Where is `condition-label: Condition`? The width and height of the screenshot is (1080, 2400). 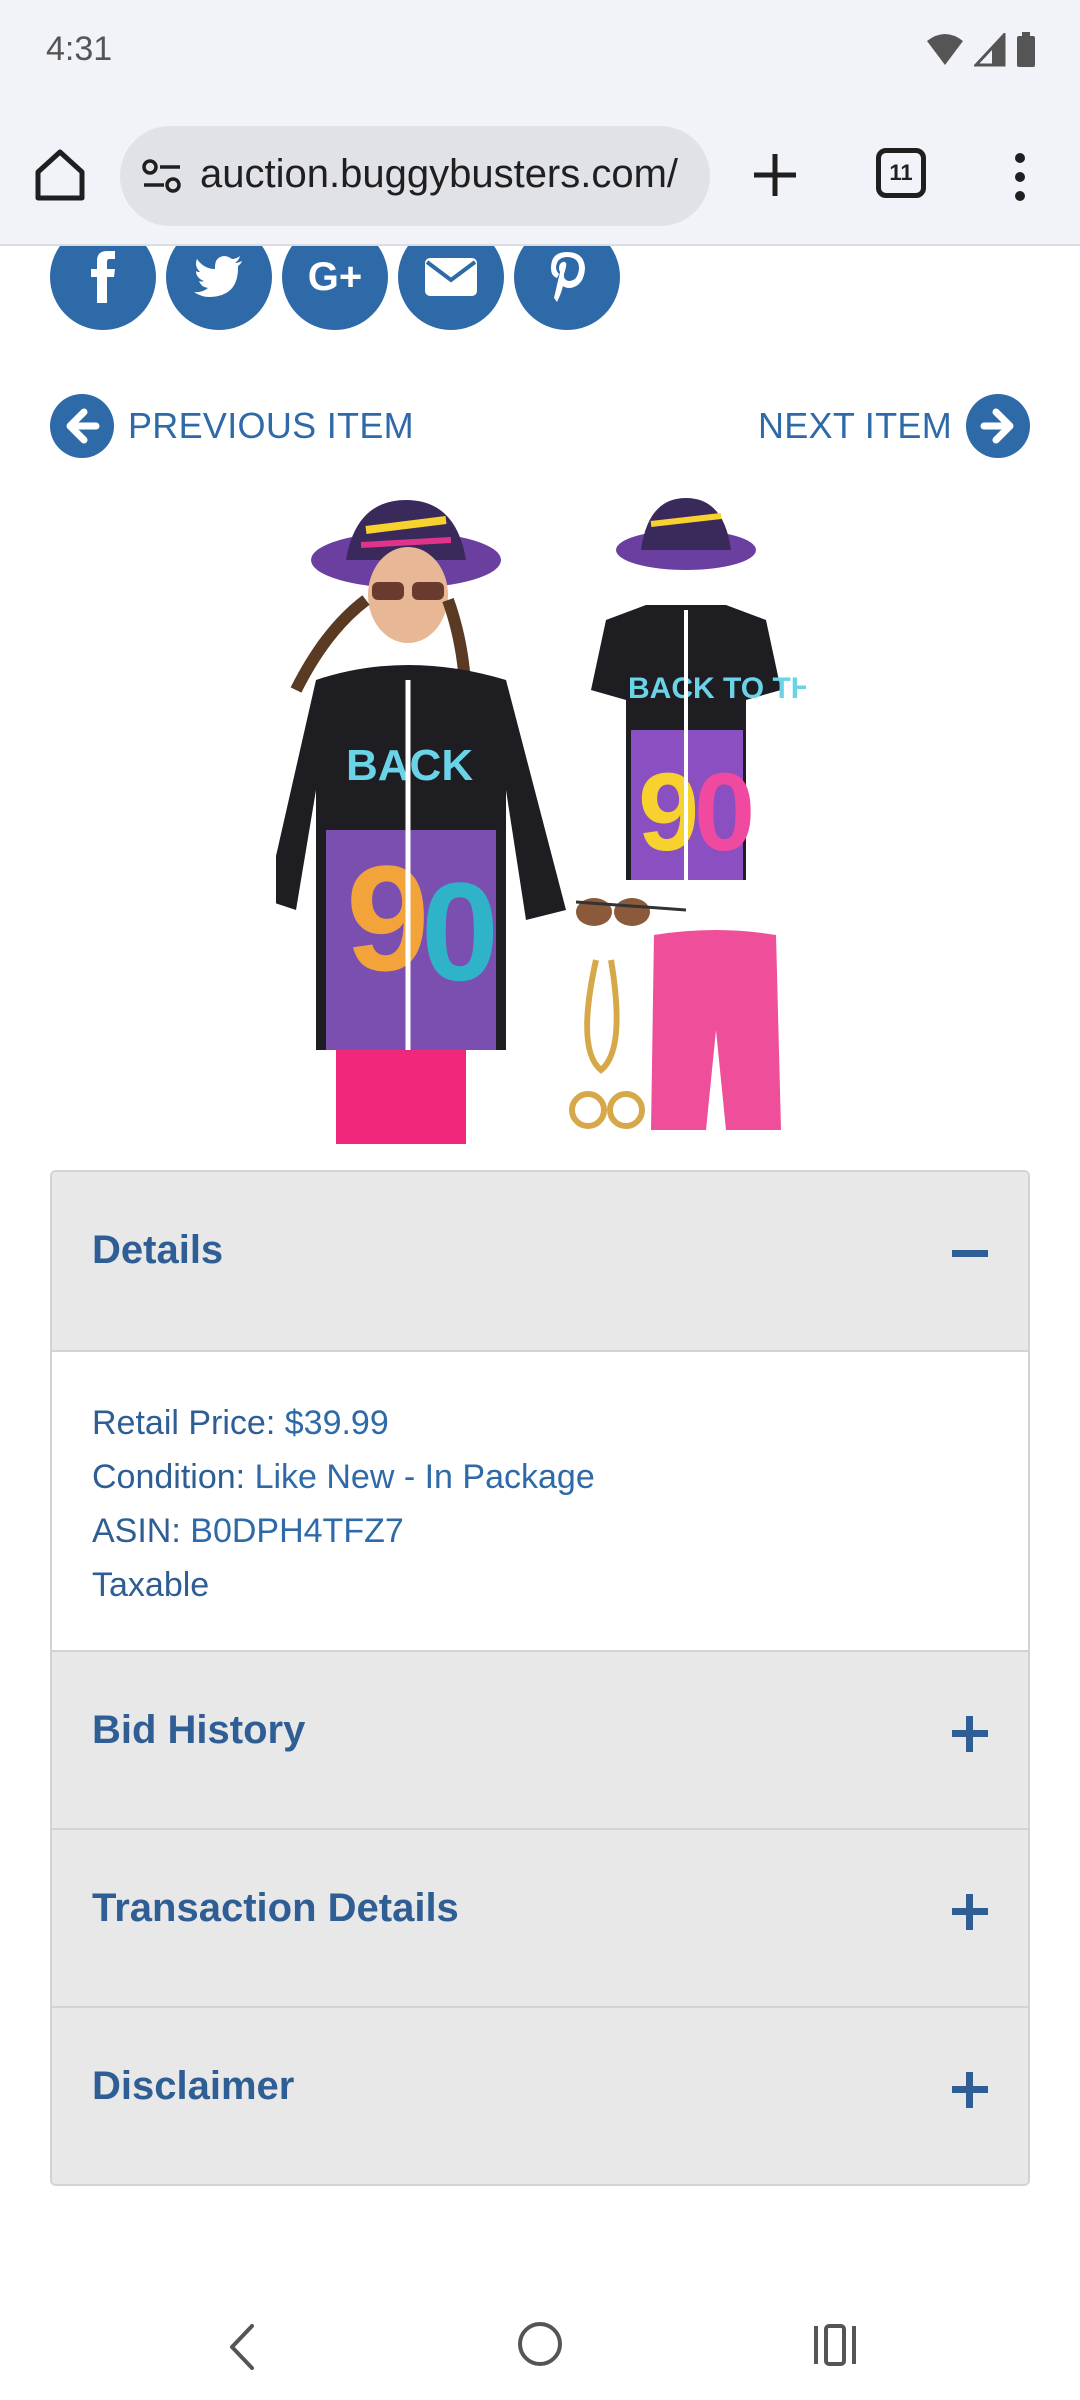 condition-label: Condition is located at coordinates (164, 1477).